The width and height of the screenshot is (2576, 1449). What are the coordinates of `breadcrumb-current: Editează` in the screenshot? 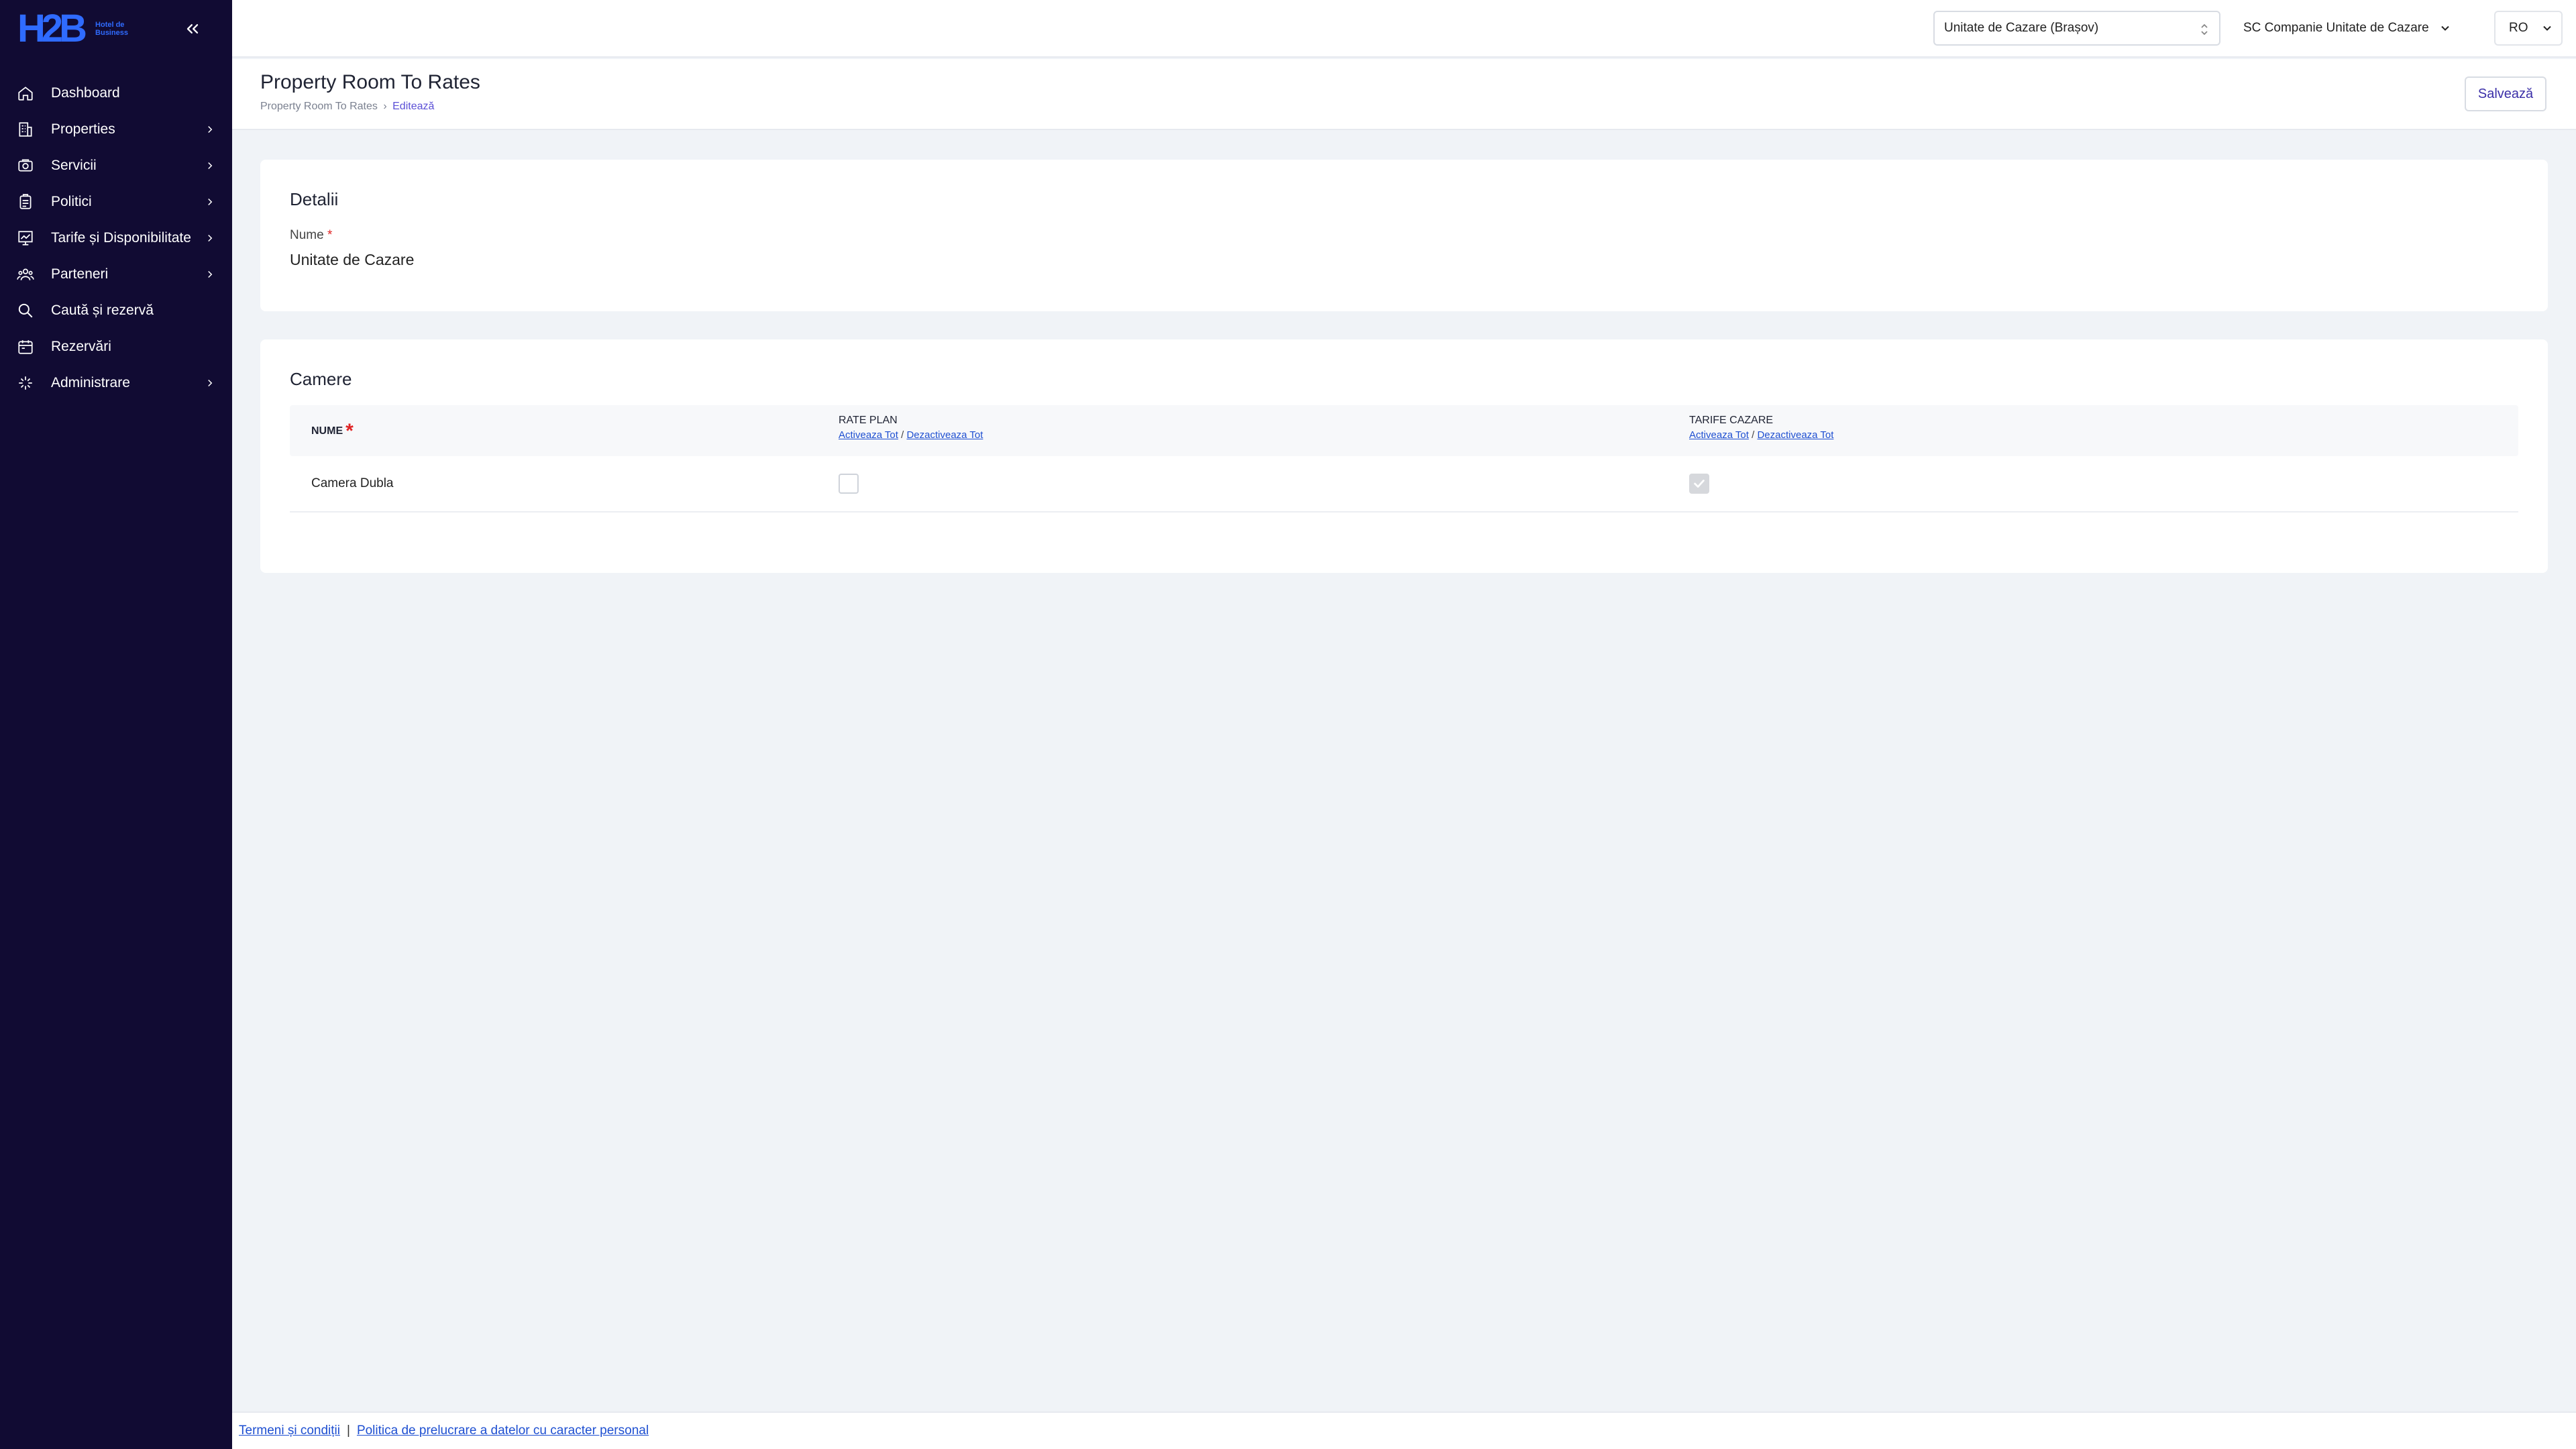 It's located at (413, 106).